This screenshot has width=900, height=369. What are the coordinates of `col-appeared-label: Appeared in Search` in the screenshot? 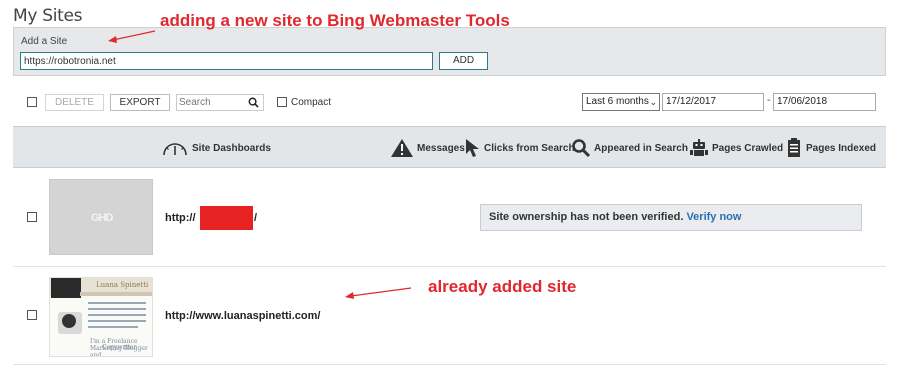 It's located at (641, 148).